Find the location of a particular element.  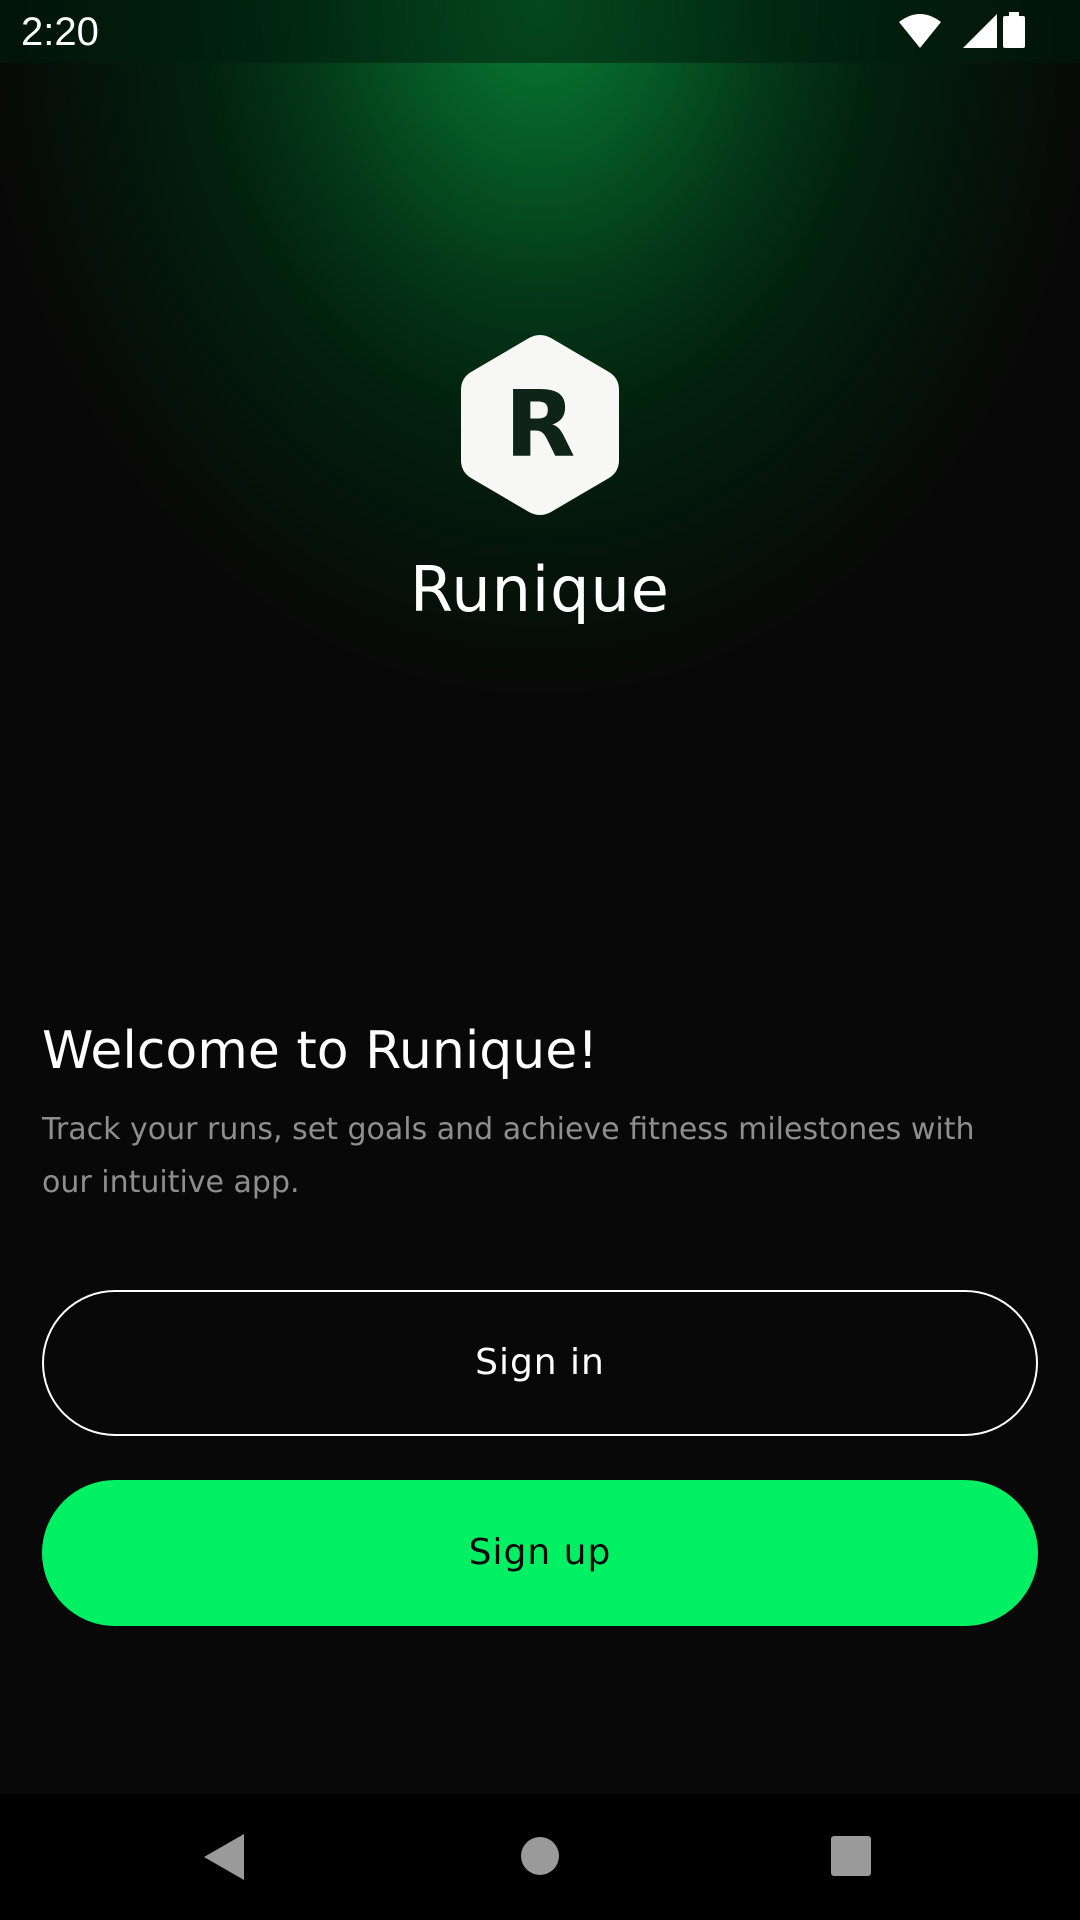

wifi-icon is located at coordinates (920, 31).